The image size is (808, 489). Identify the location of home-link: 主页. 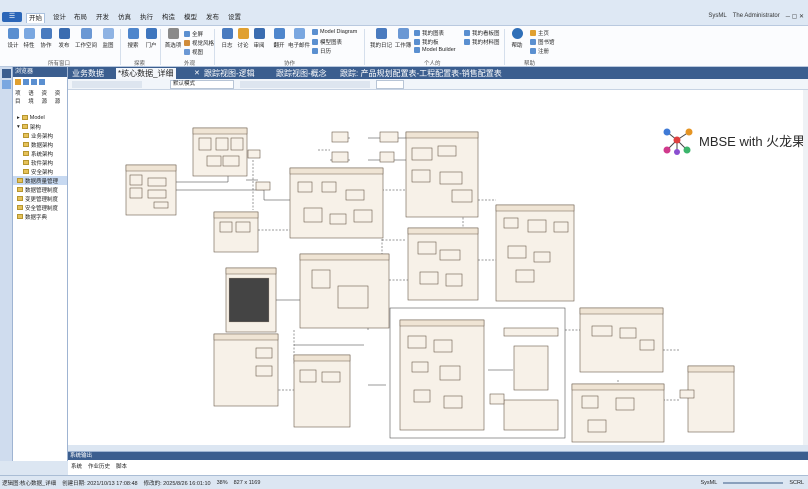
(539, 33).